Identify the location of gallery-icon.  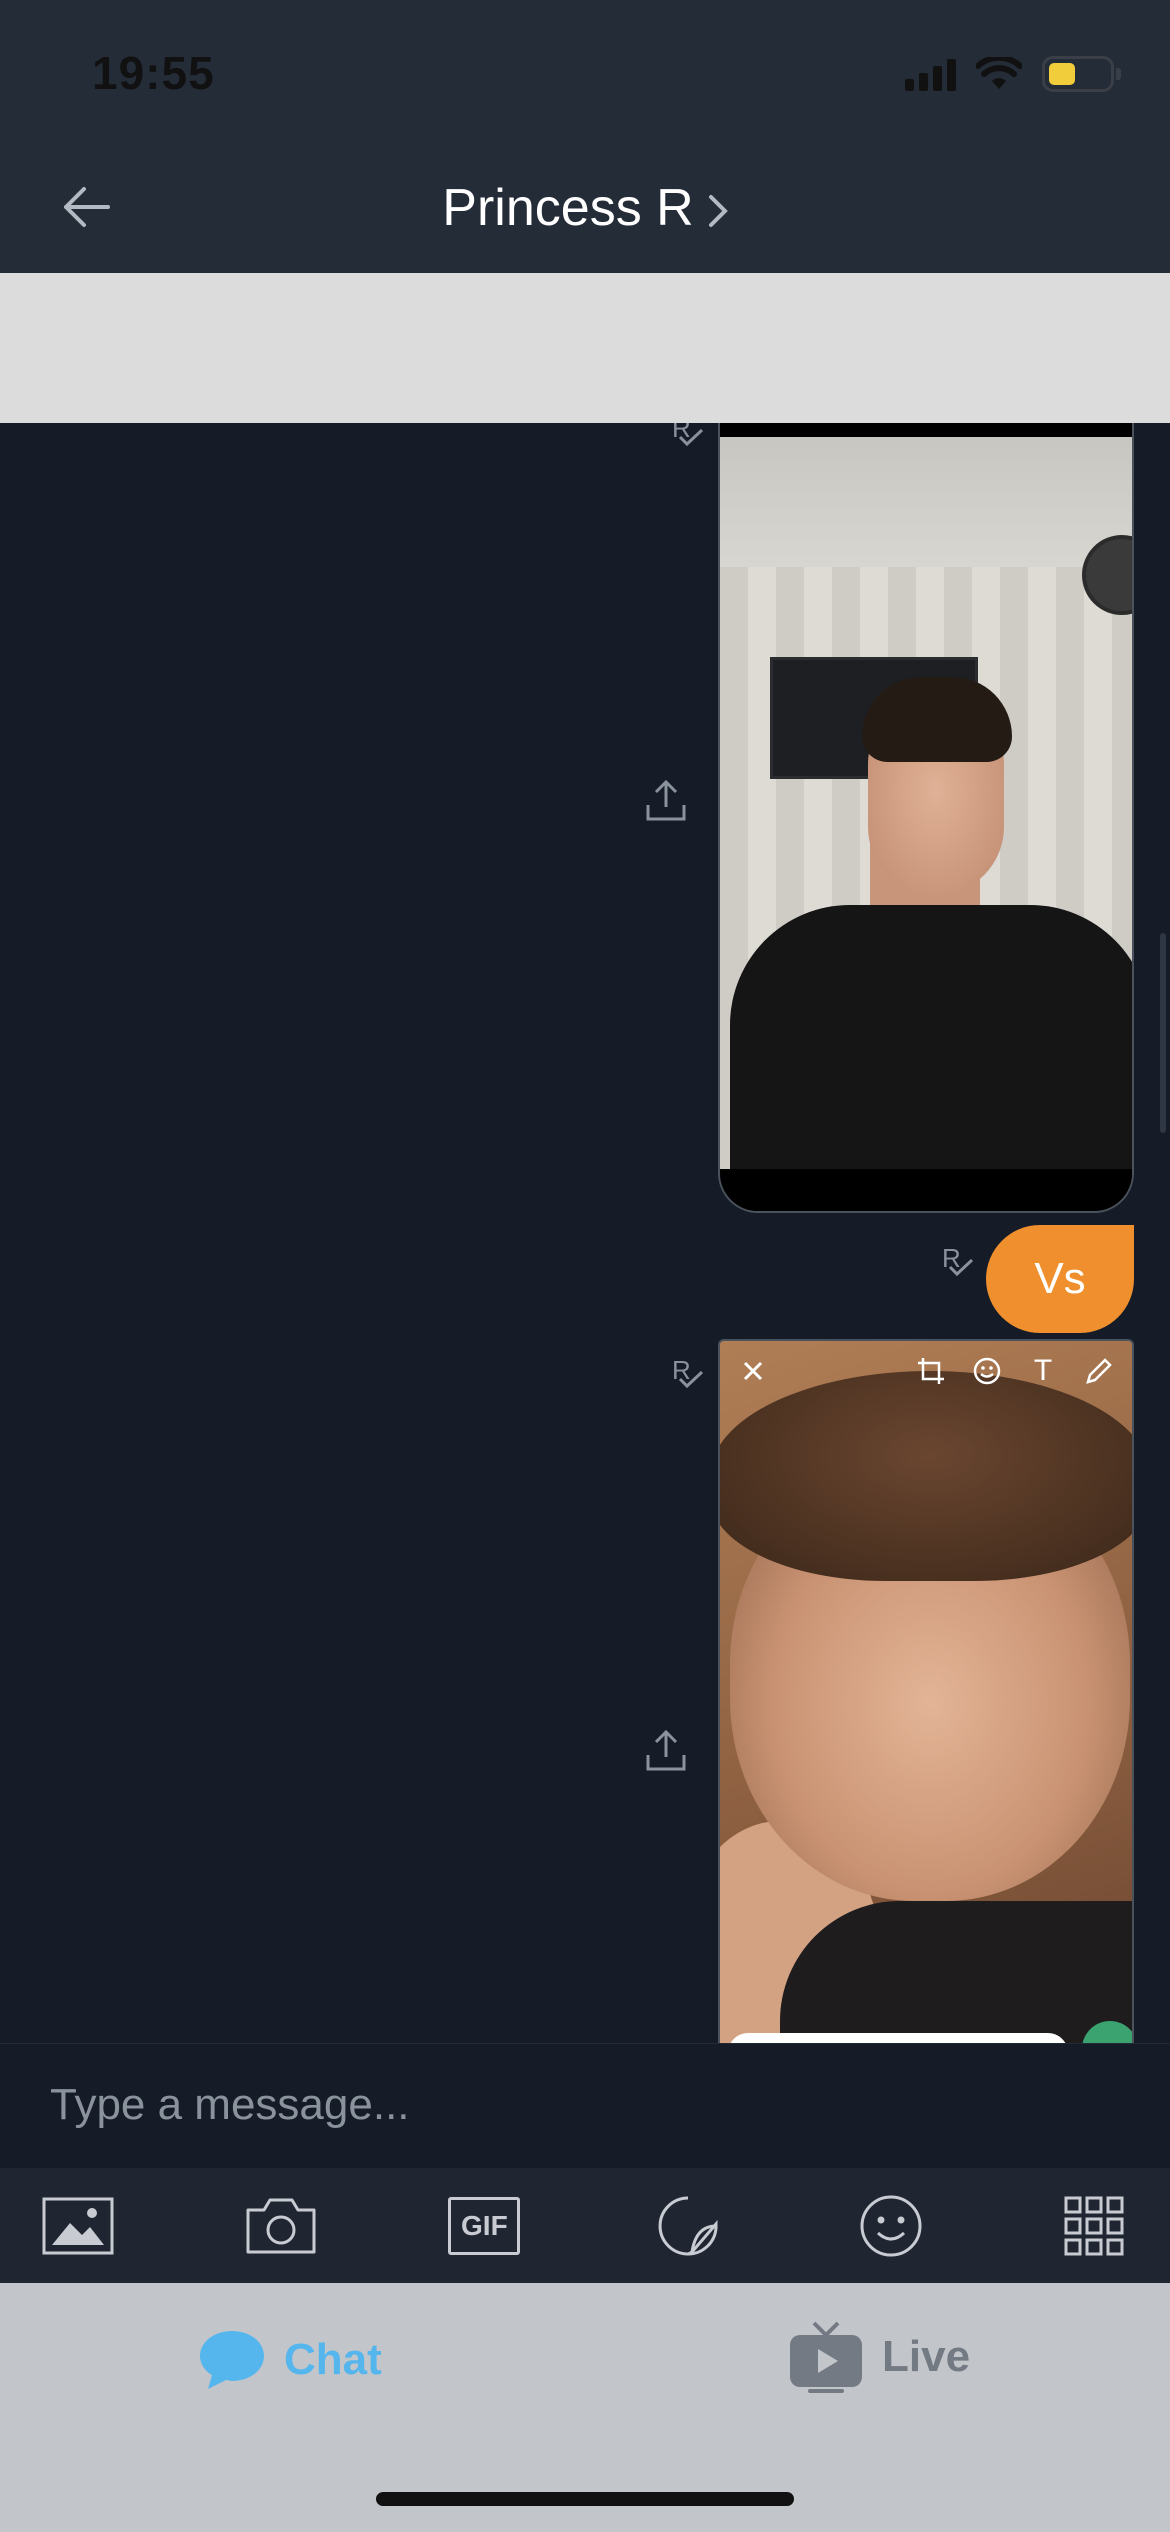
(78, 2225).